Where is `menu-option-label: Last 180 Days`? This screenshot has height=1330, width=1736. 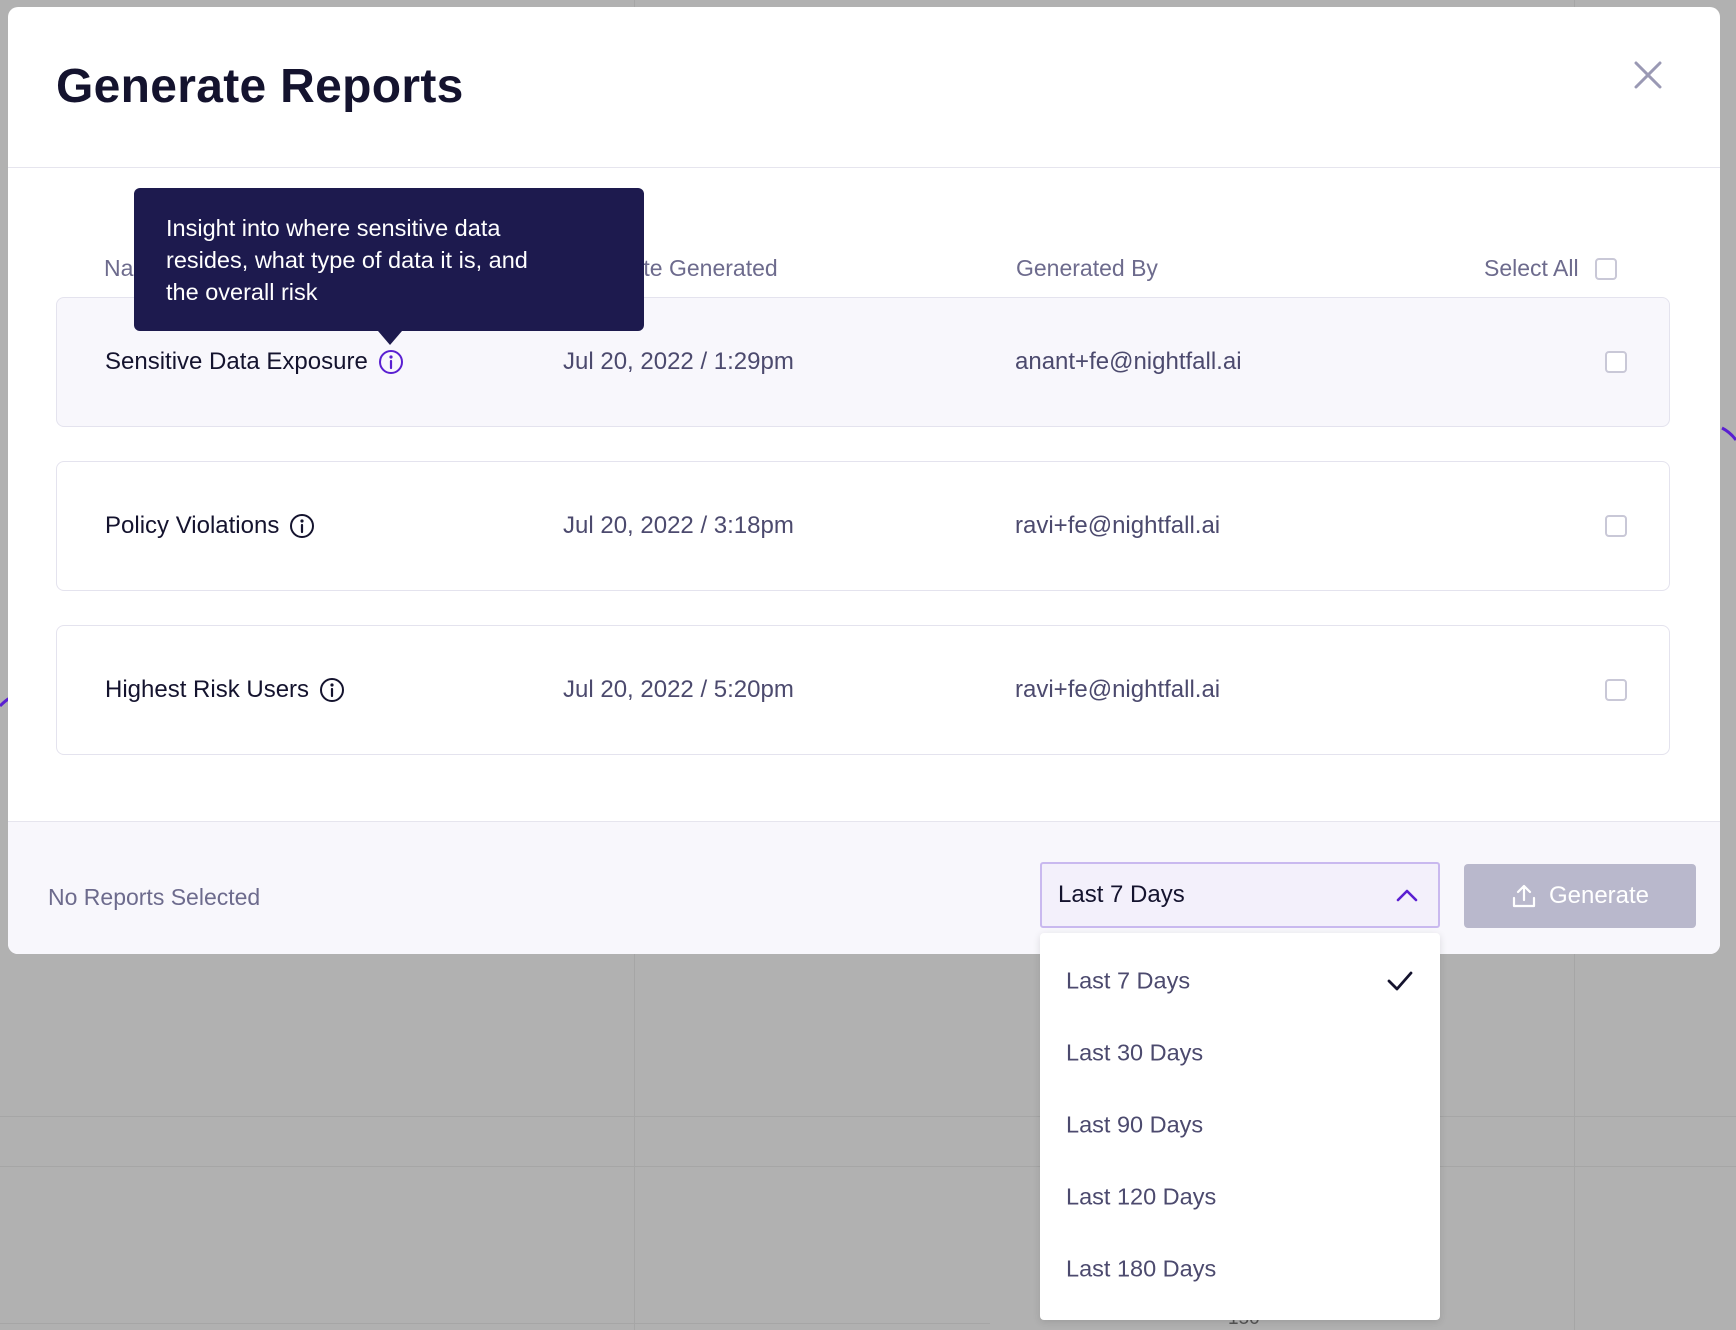
menu-option-label: Last 180 Days is located at coordinates (1141, 1268).